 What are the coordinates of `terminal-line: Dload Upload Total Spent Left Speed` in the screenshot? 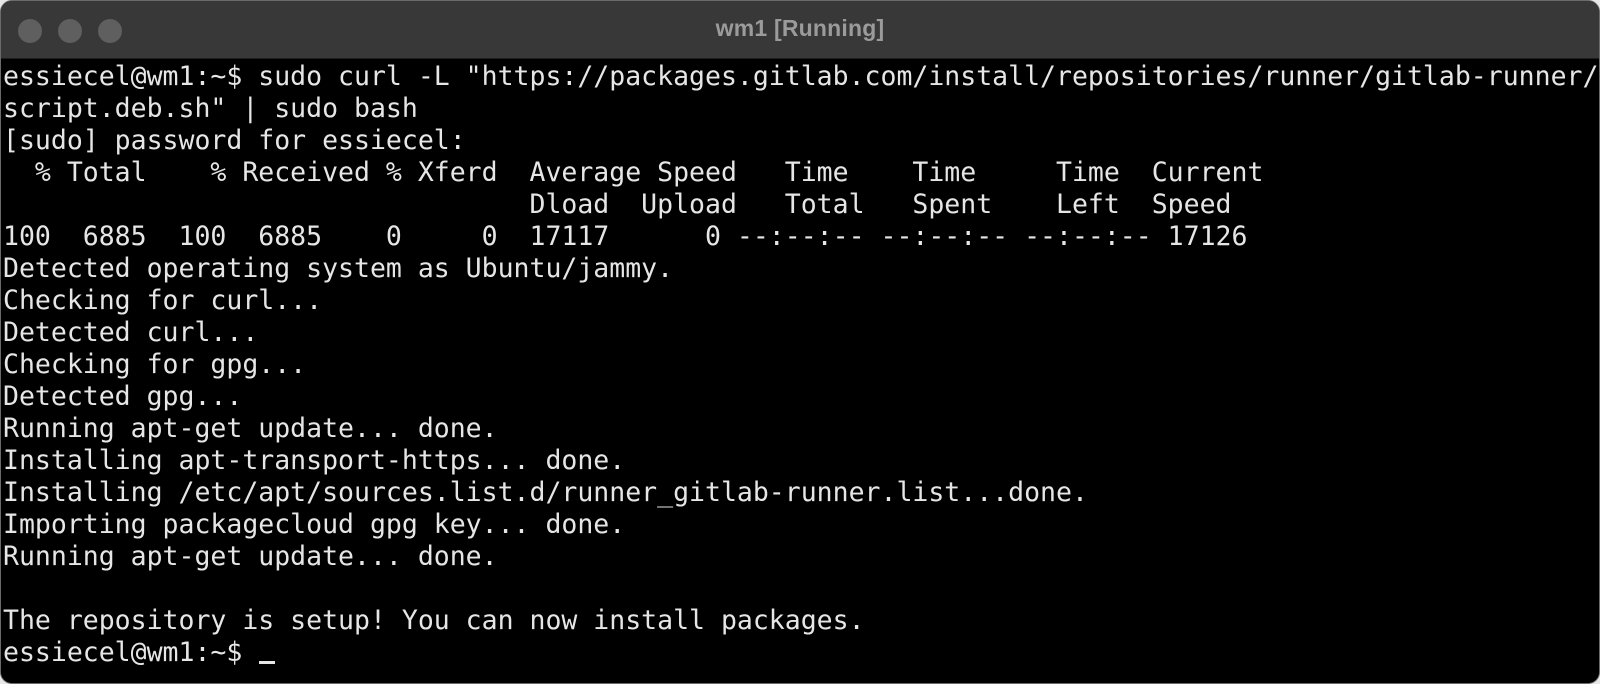 It's located at (617, 204).